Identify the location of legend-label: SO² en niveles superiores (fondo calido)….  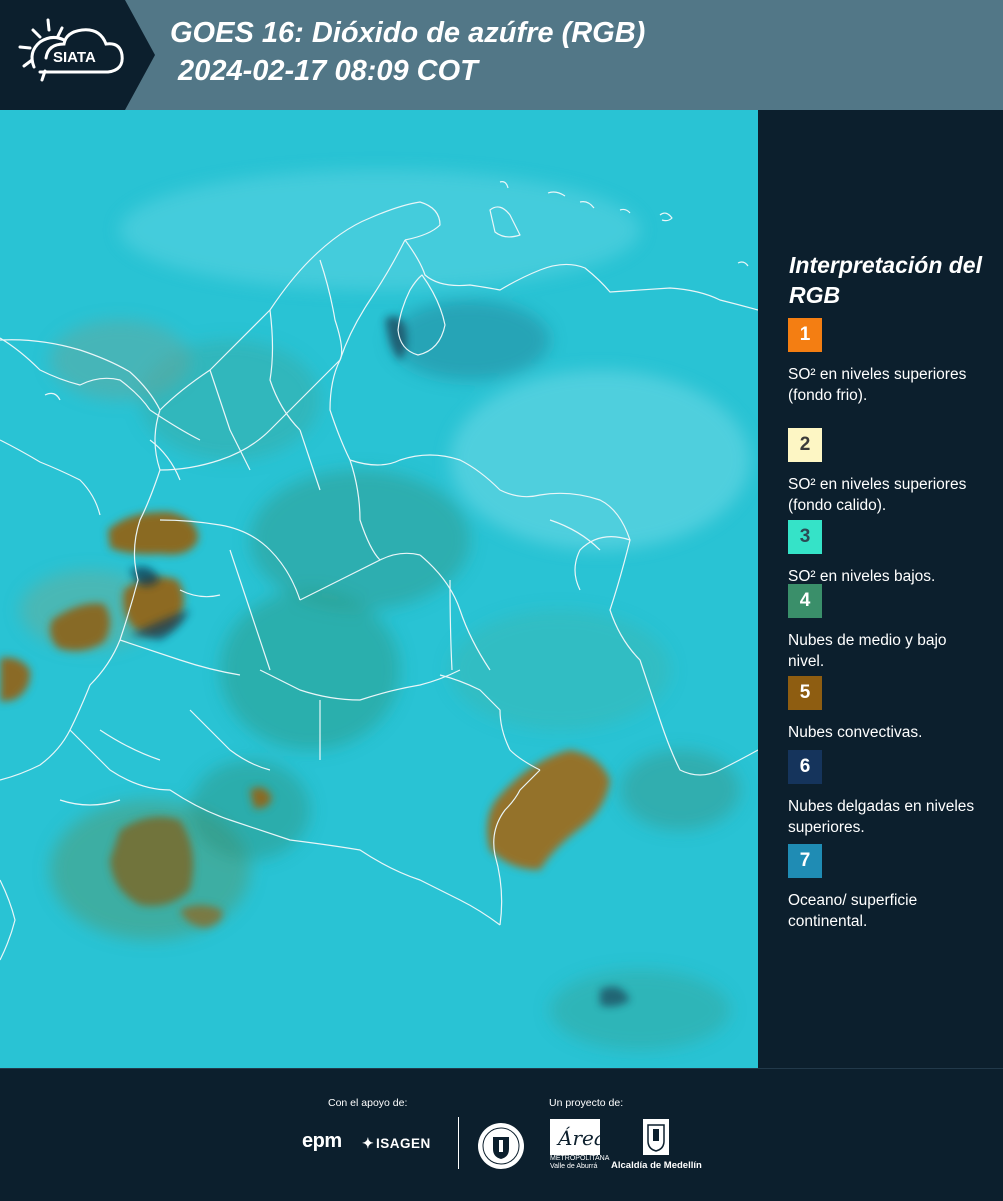
(877, 495).